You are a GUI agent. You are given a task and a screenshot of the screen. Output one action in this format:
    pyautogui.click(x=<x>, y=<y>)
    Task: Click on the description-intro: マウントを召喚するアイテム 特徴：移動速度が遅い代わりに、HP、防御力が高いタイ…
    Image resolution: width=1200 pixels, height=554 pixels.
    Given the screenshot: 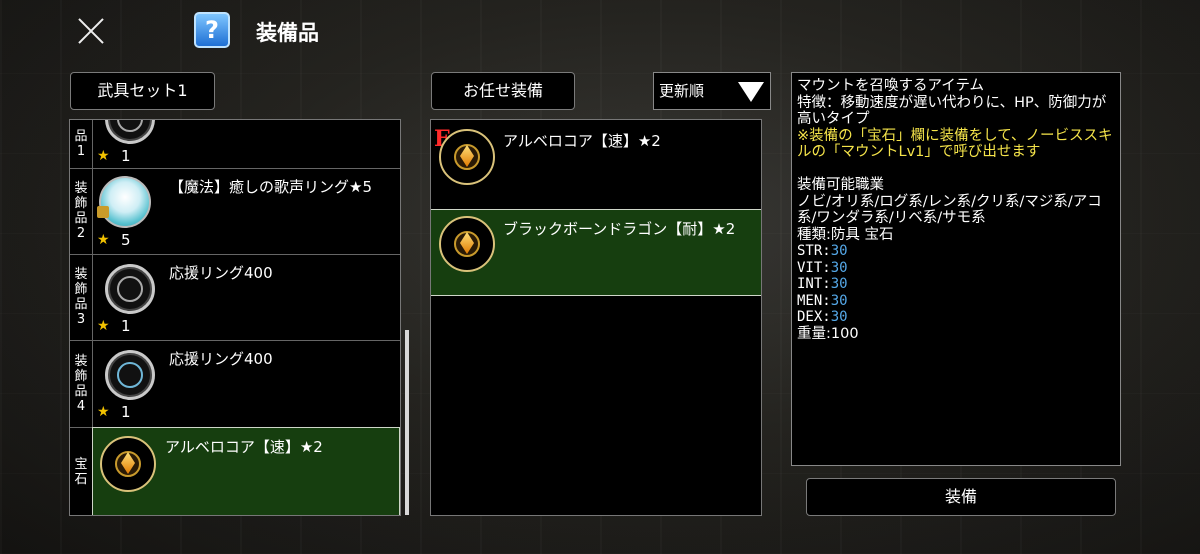 What is the action you would take?
    pyautogui.click(x=952, y=102)
    